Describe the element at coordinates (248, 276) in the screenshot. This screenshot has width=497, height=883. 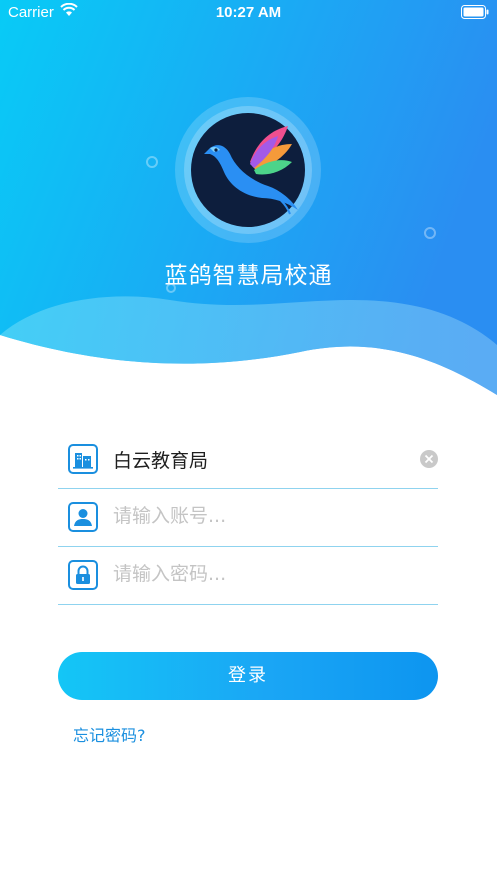
I see `app-title: 蓝鸽智慧局校通` at that location.